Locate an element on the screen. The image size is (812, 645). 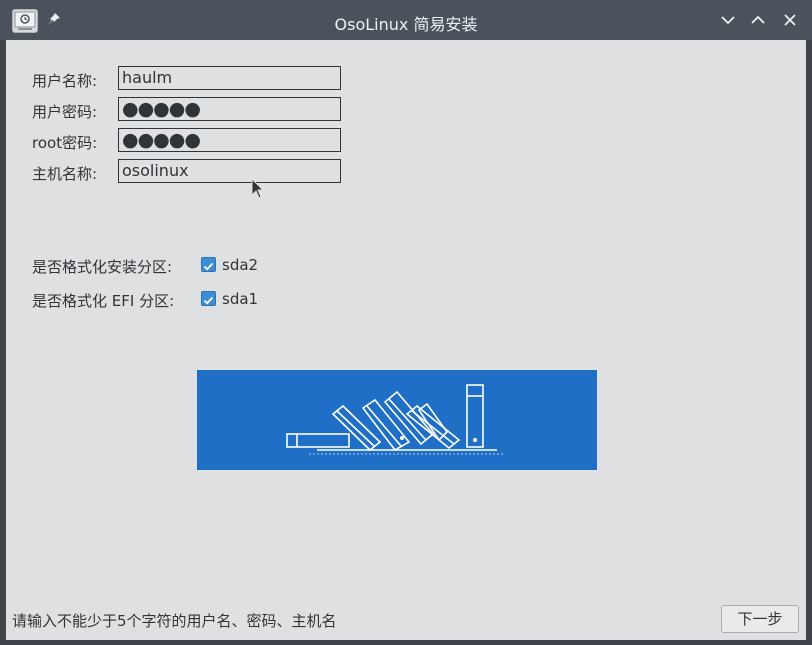
maximize-button is located at coordinates (758, 20).